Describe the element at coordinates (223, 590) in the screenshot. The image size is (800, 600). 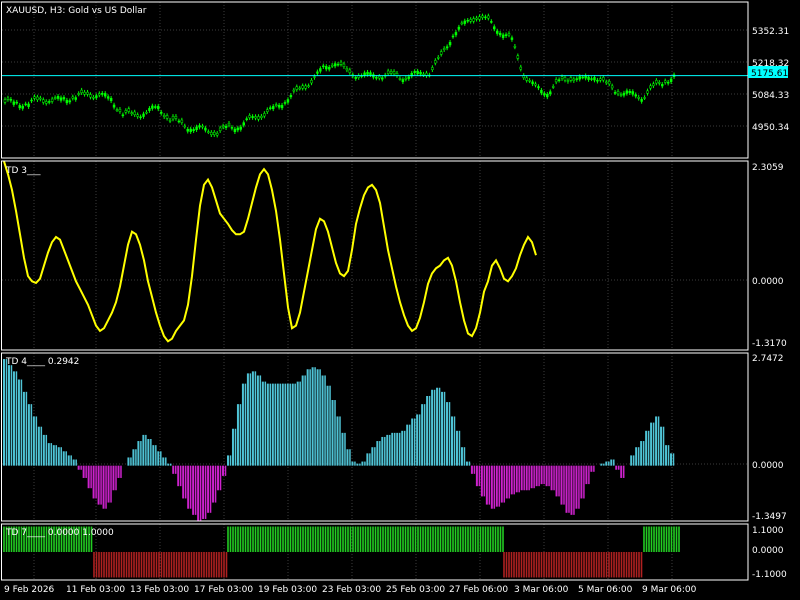
I see `time-axis-label: 17 Feb 03:00` at that location.